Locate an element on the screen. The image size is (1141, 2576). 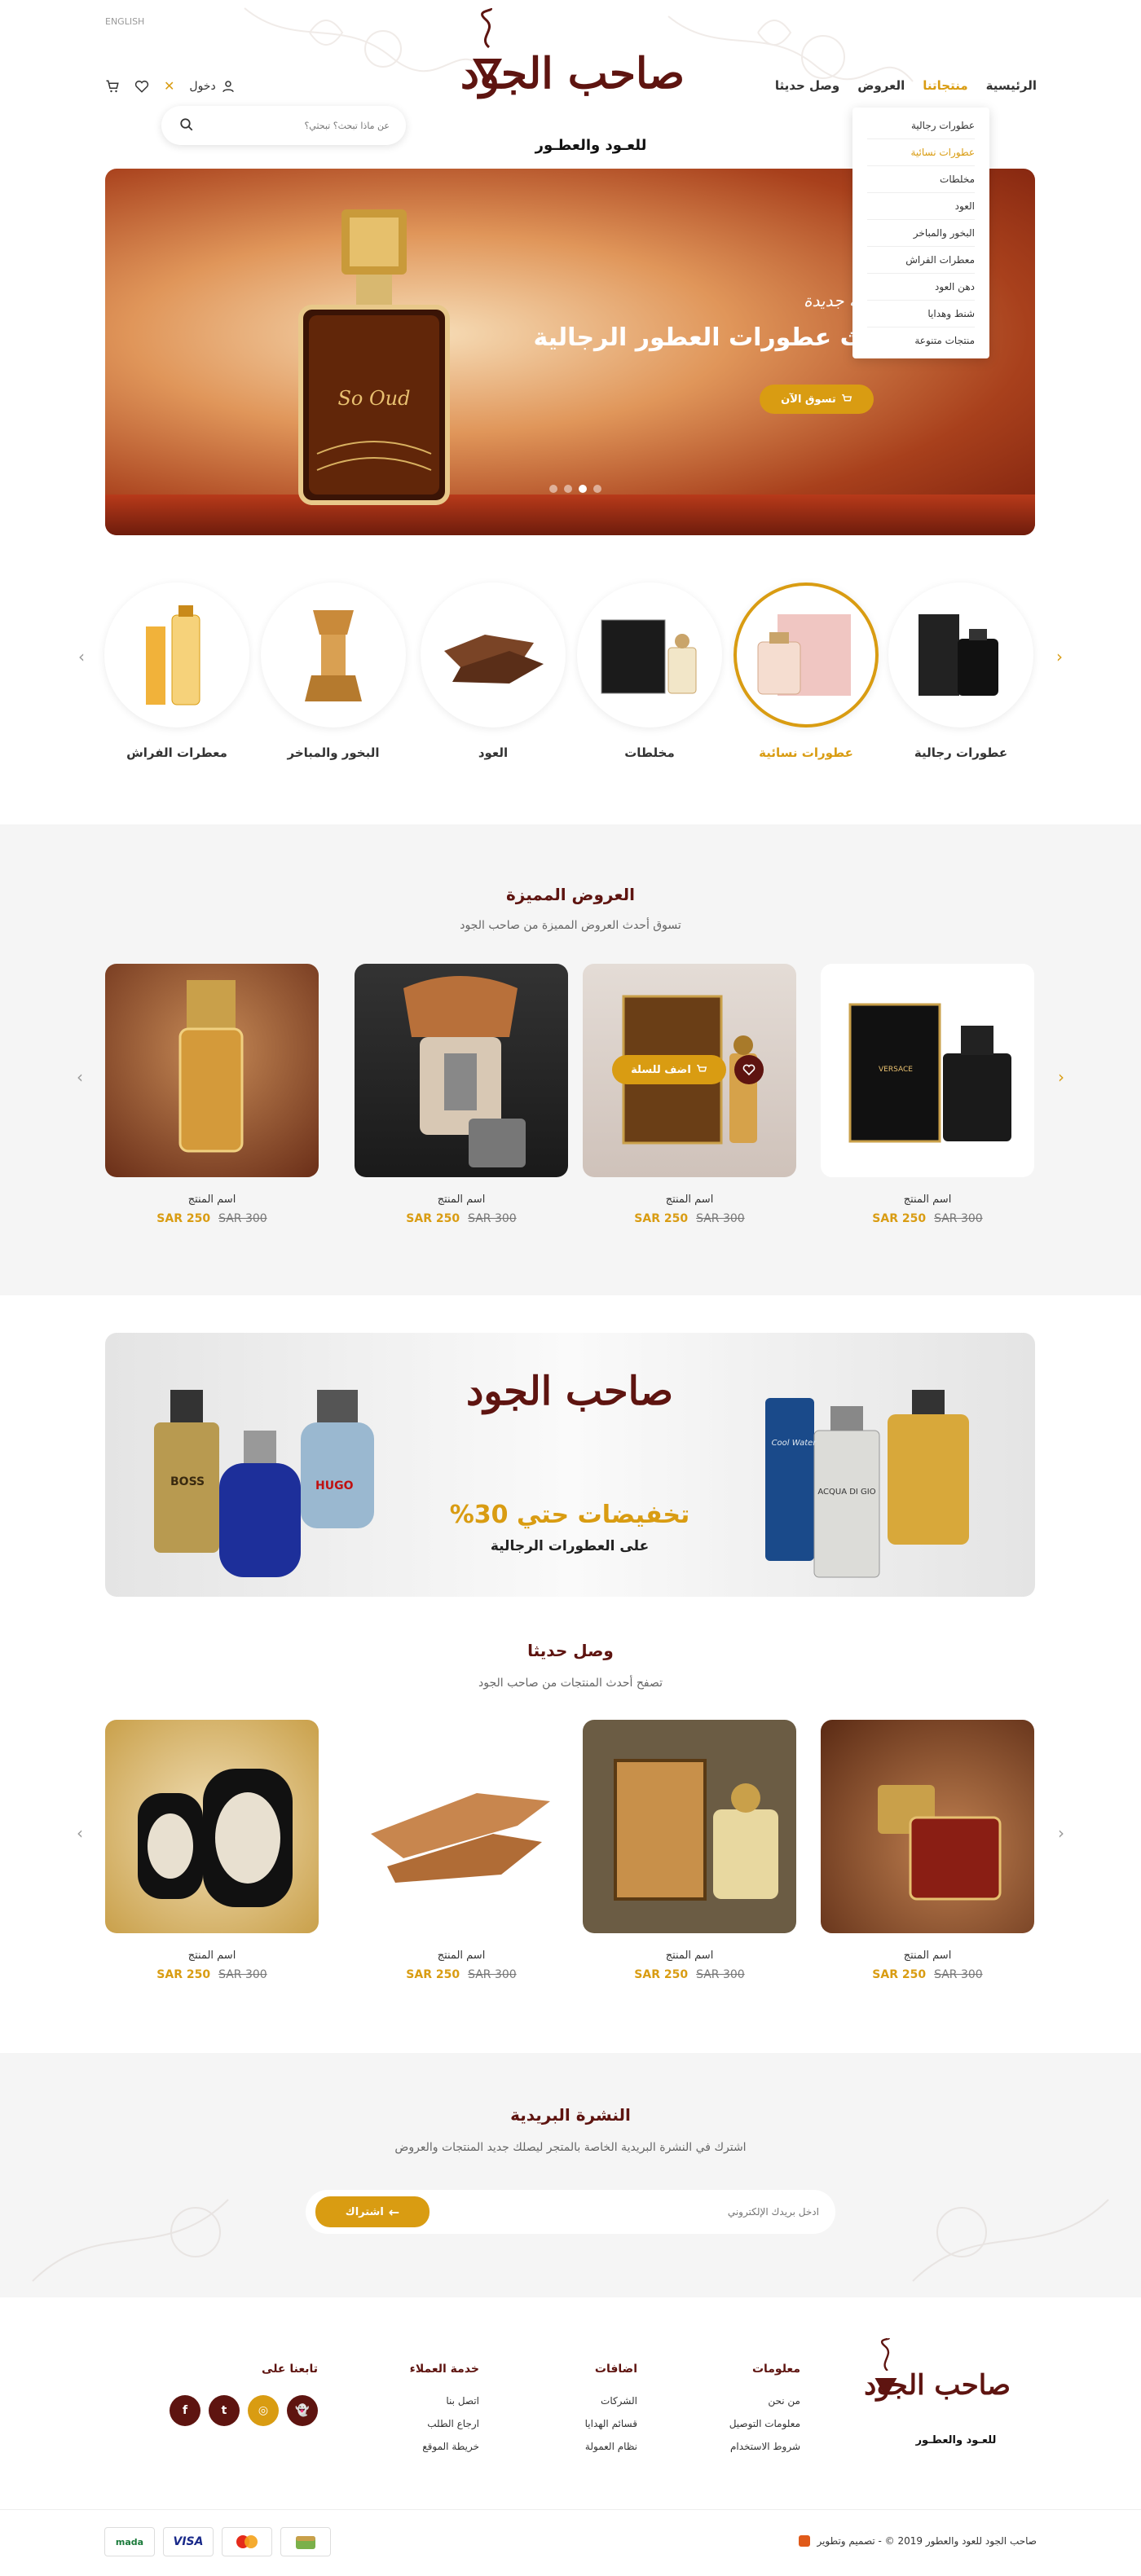
categories-next-arrow: › is located at coordinates (1059, 656).